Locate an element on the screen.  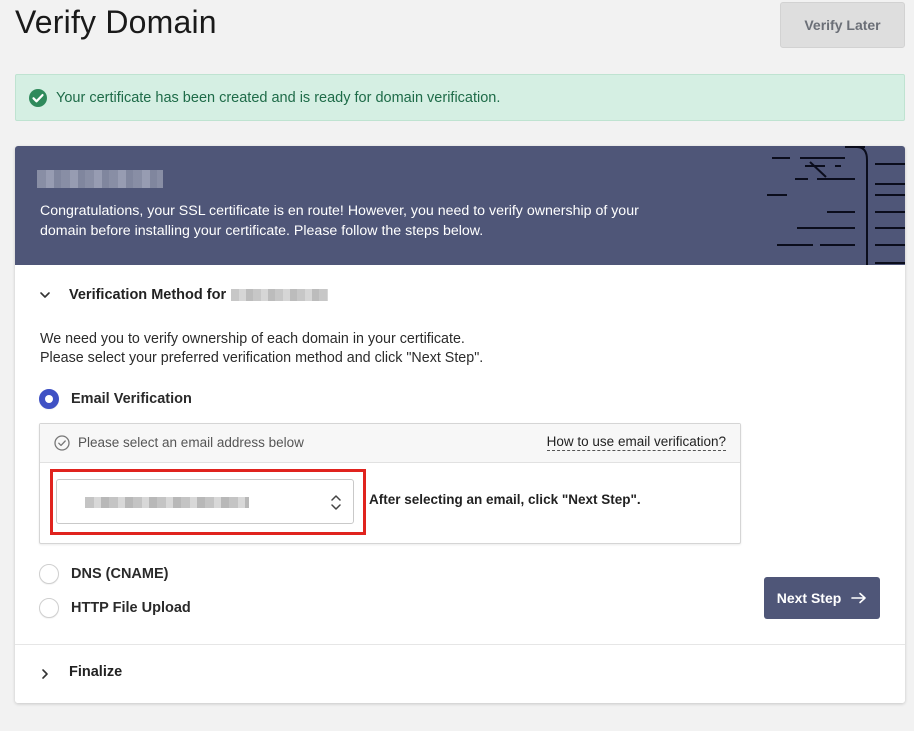
finalize-section-header: Finalize is located at coordinates (460, 673).